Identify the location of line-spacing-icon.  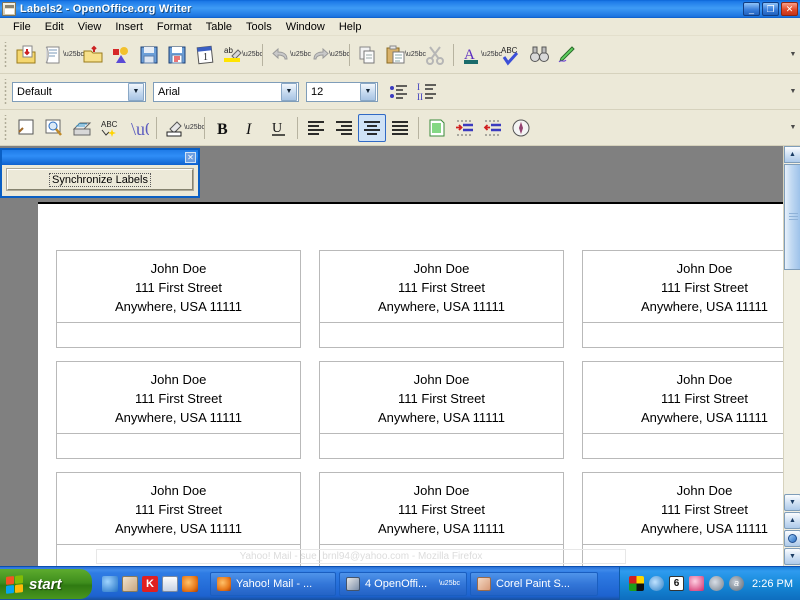
(437, 128).